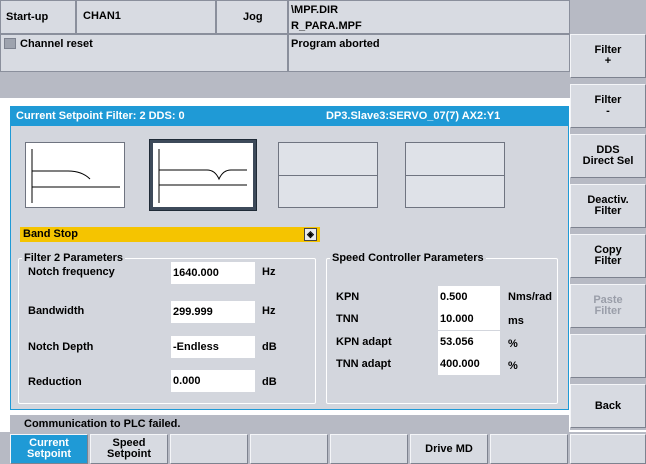 The image size is (646, 464). Describe the element at coordinates (608, 306) in the screenshot. I see `softkey-paste-filter: Paste Filter` at that location.